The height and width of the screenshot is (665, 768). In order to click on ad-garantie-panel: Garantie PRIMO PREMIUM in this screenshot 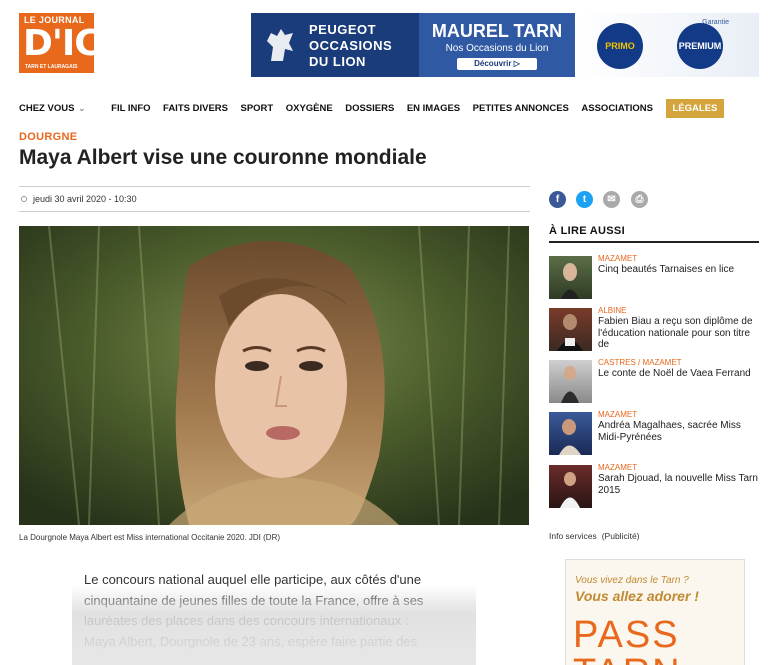, I will do `click(667, 45)`.